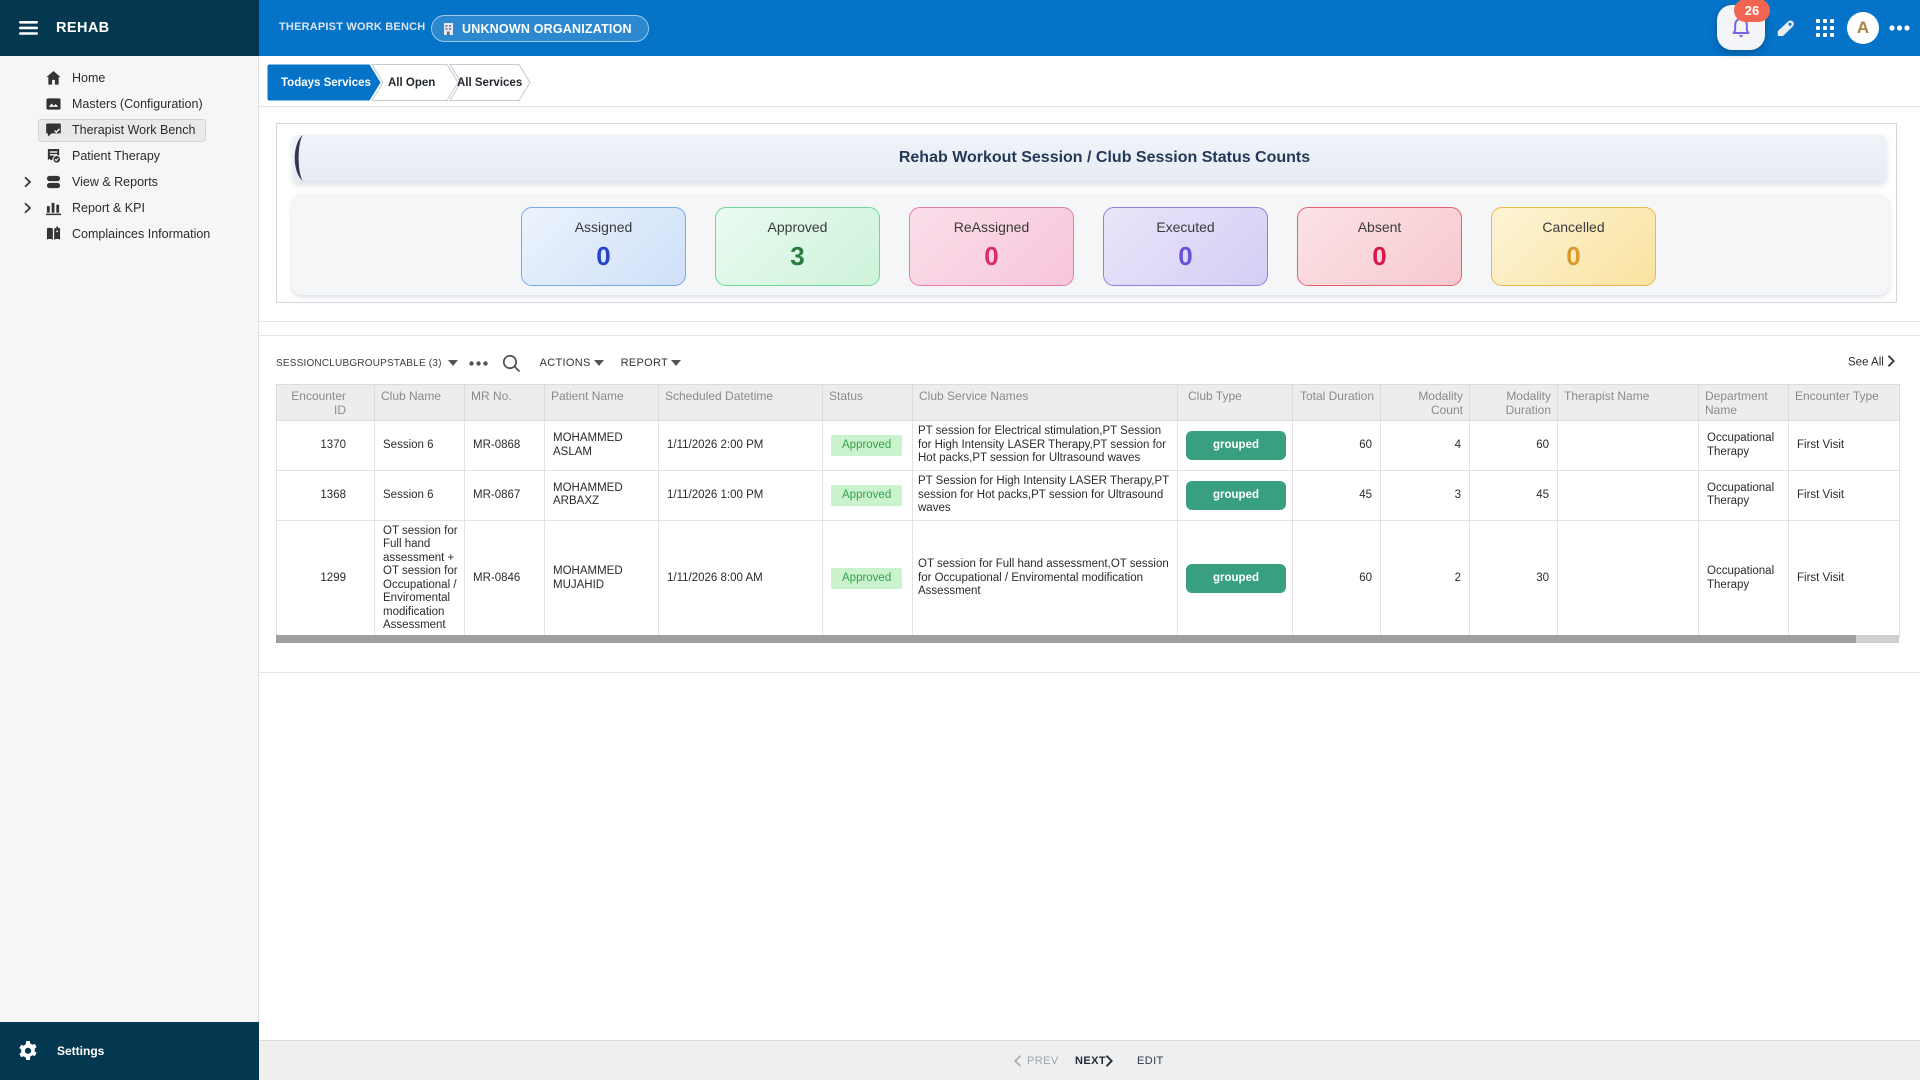 Image resolution: width=1920 pixels, height=1080 pixels. I want to click on svg-text: All Open, so click(411, 83).